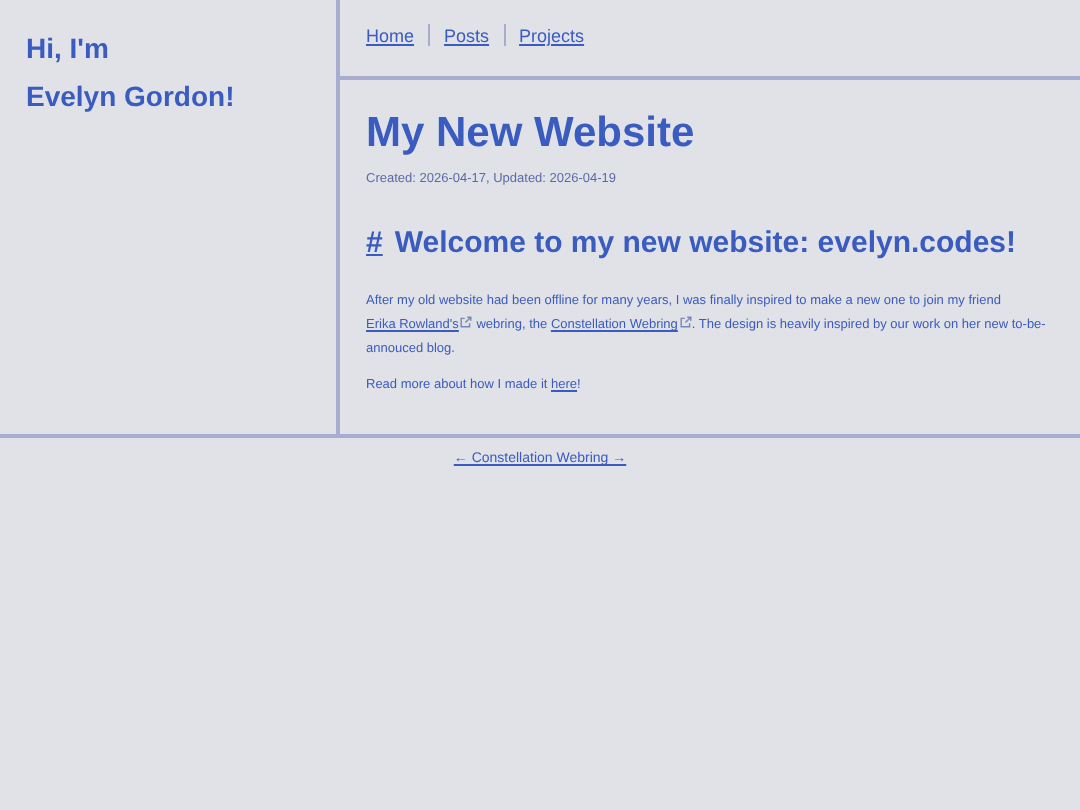 Image resolution: width=1080 pixels, height=810 pixels. I want to click on section-heading: Welcome to my new website: evelyn.codes!, so click(705, 243).